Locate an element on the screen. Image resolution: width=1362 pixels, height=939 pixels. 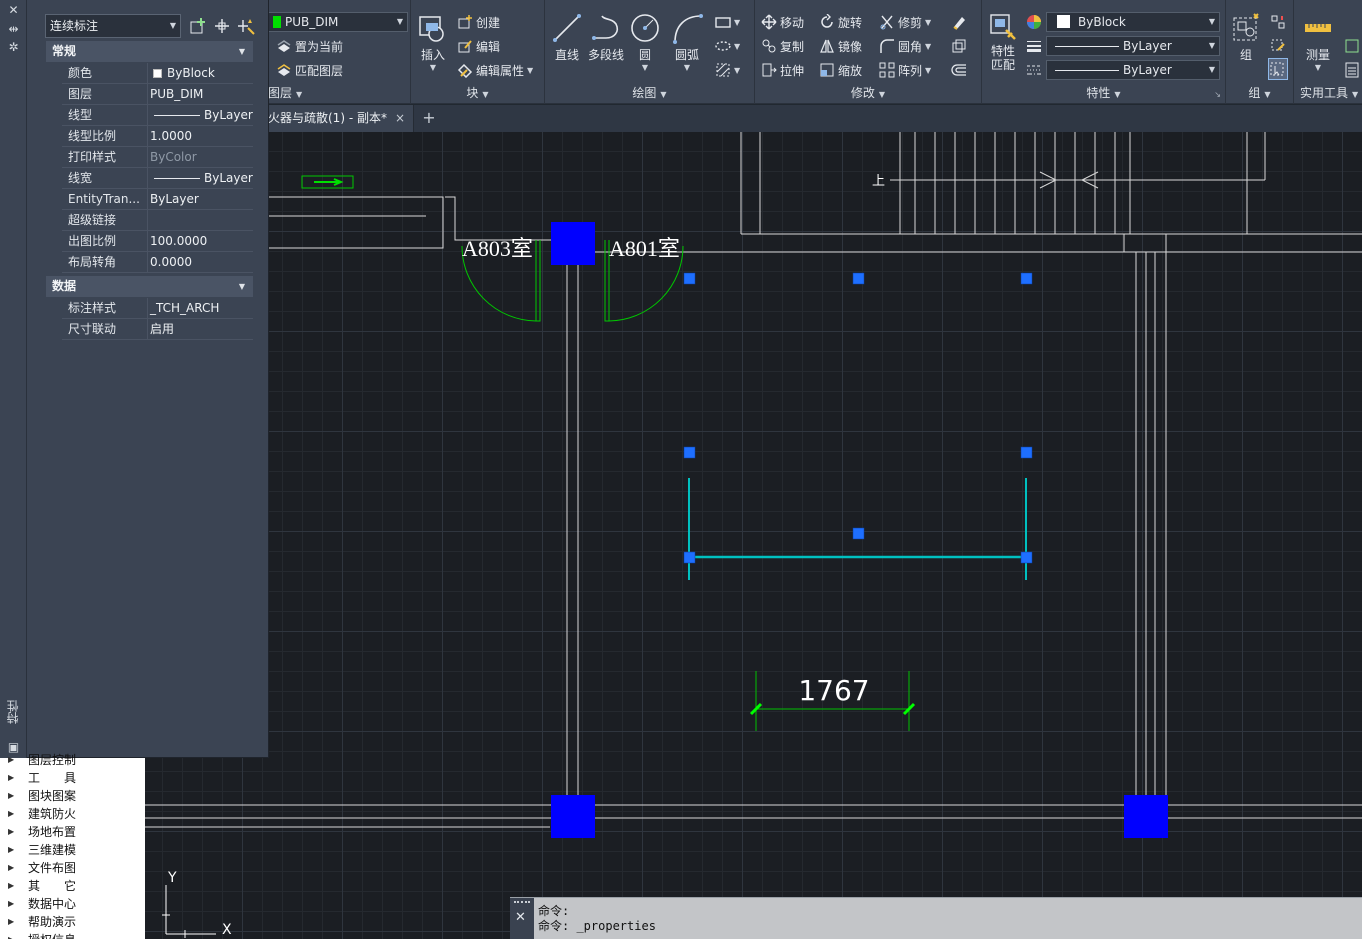
property-row: 超级链接 is located at coordinates (157, 220).